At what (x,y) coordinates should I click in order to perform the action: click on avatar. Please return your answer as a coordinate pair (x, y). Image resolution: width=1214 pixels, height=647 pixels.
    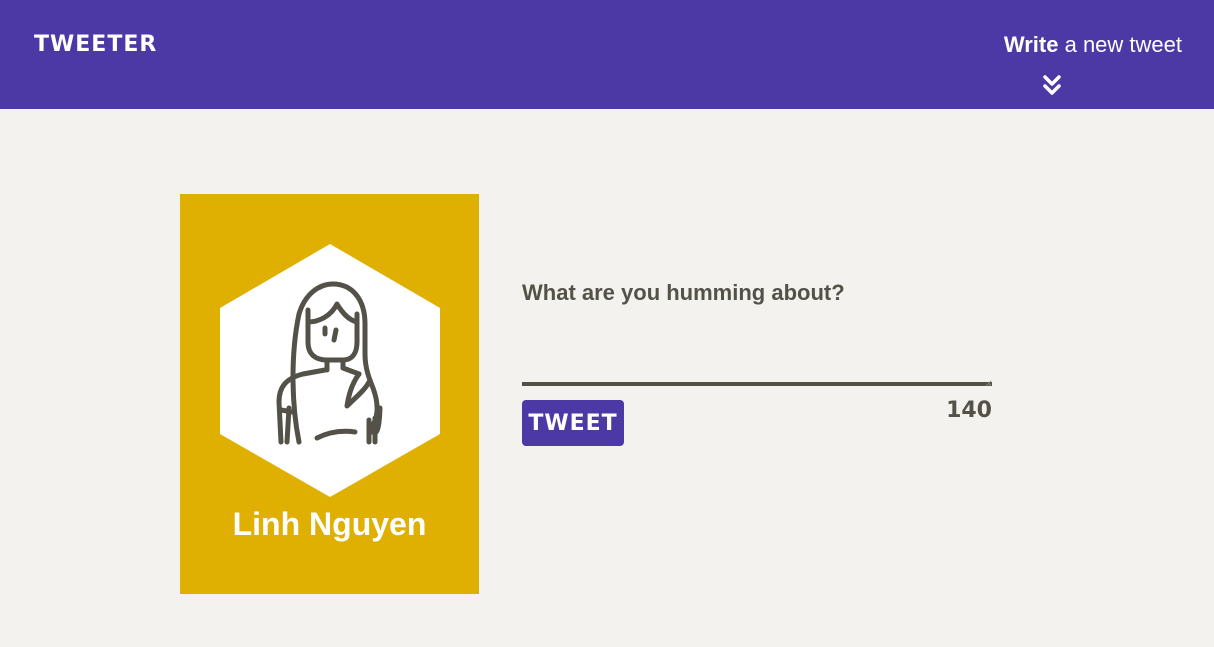
    Looking at the image, I should click on (330, 370).